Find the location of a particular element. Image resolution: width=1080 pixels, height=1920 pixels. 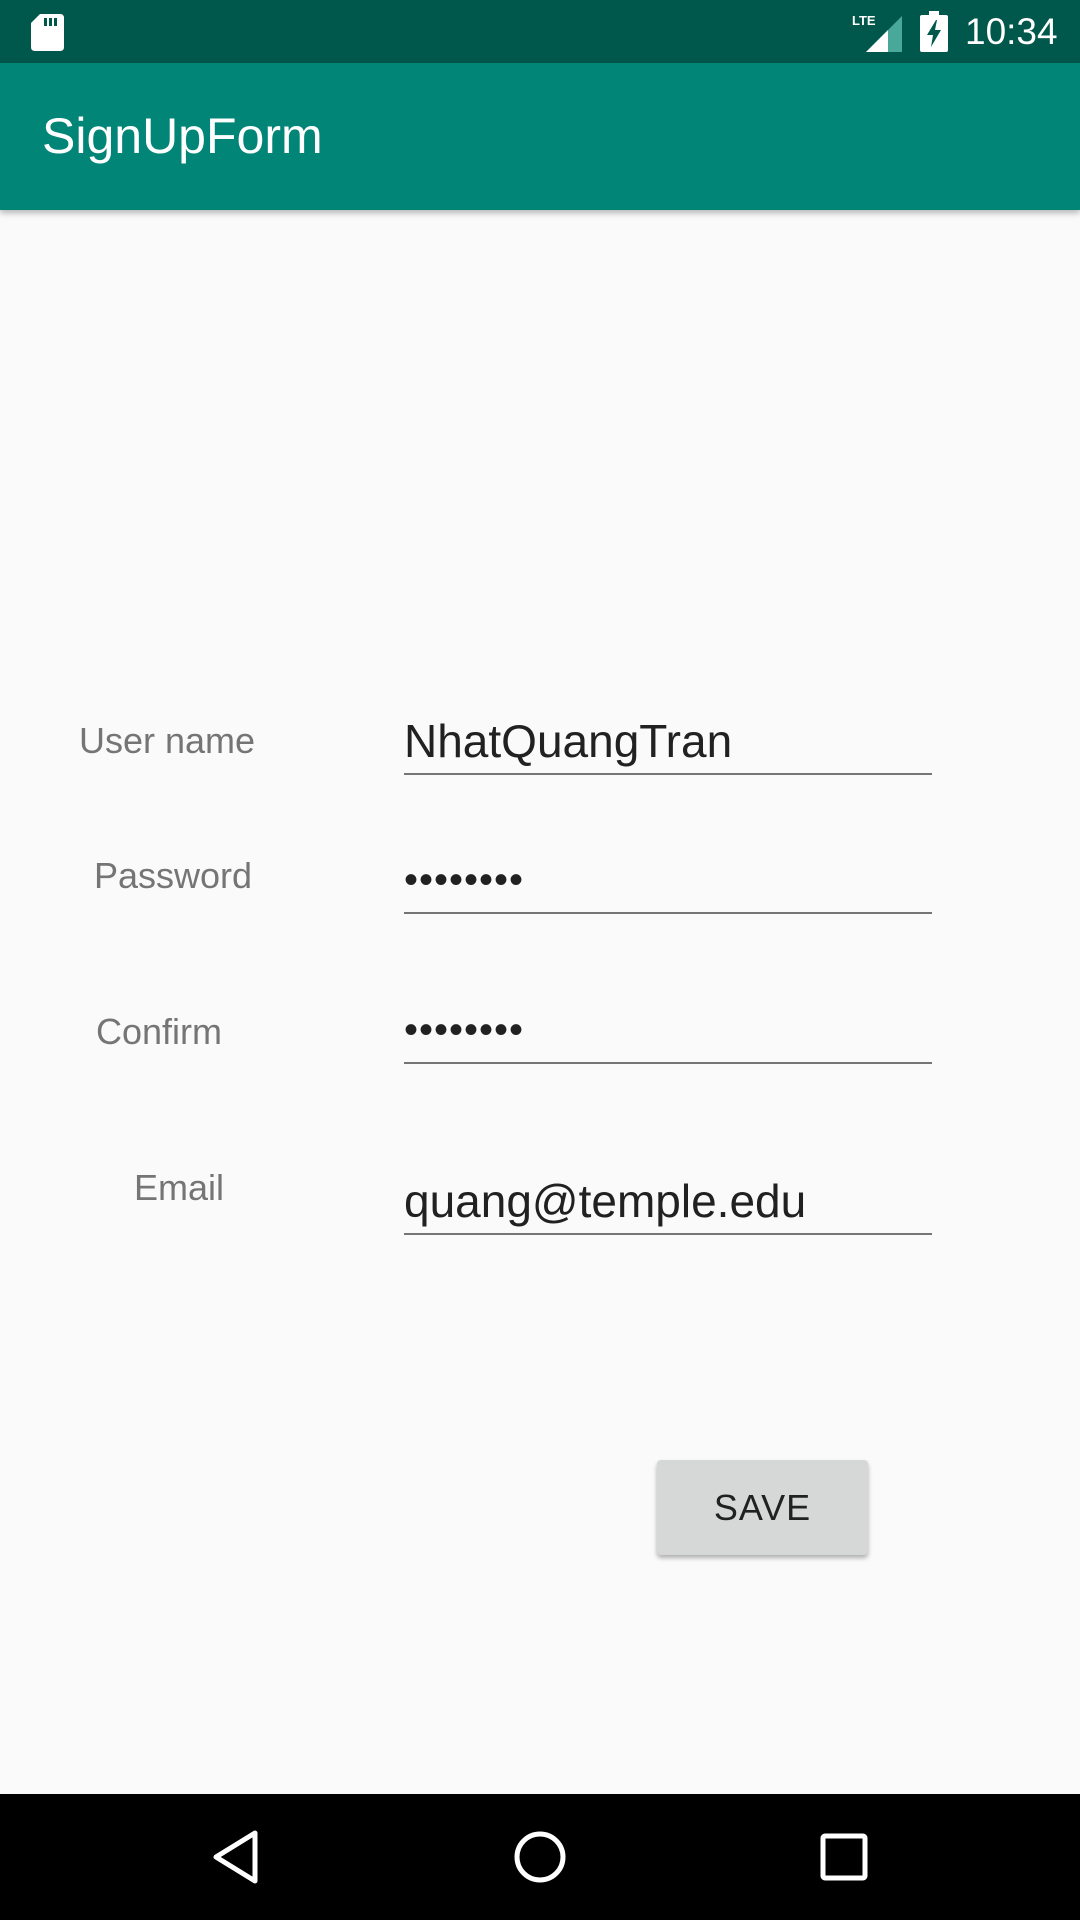

clock: 10:34 is located at coordinates (1011, 31).